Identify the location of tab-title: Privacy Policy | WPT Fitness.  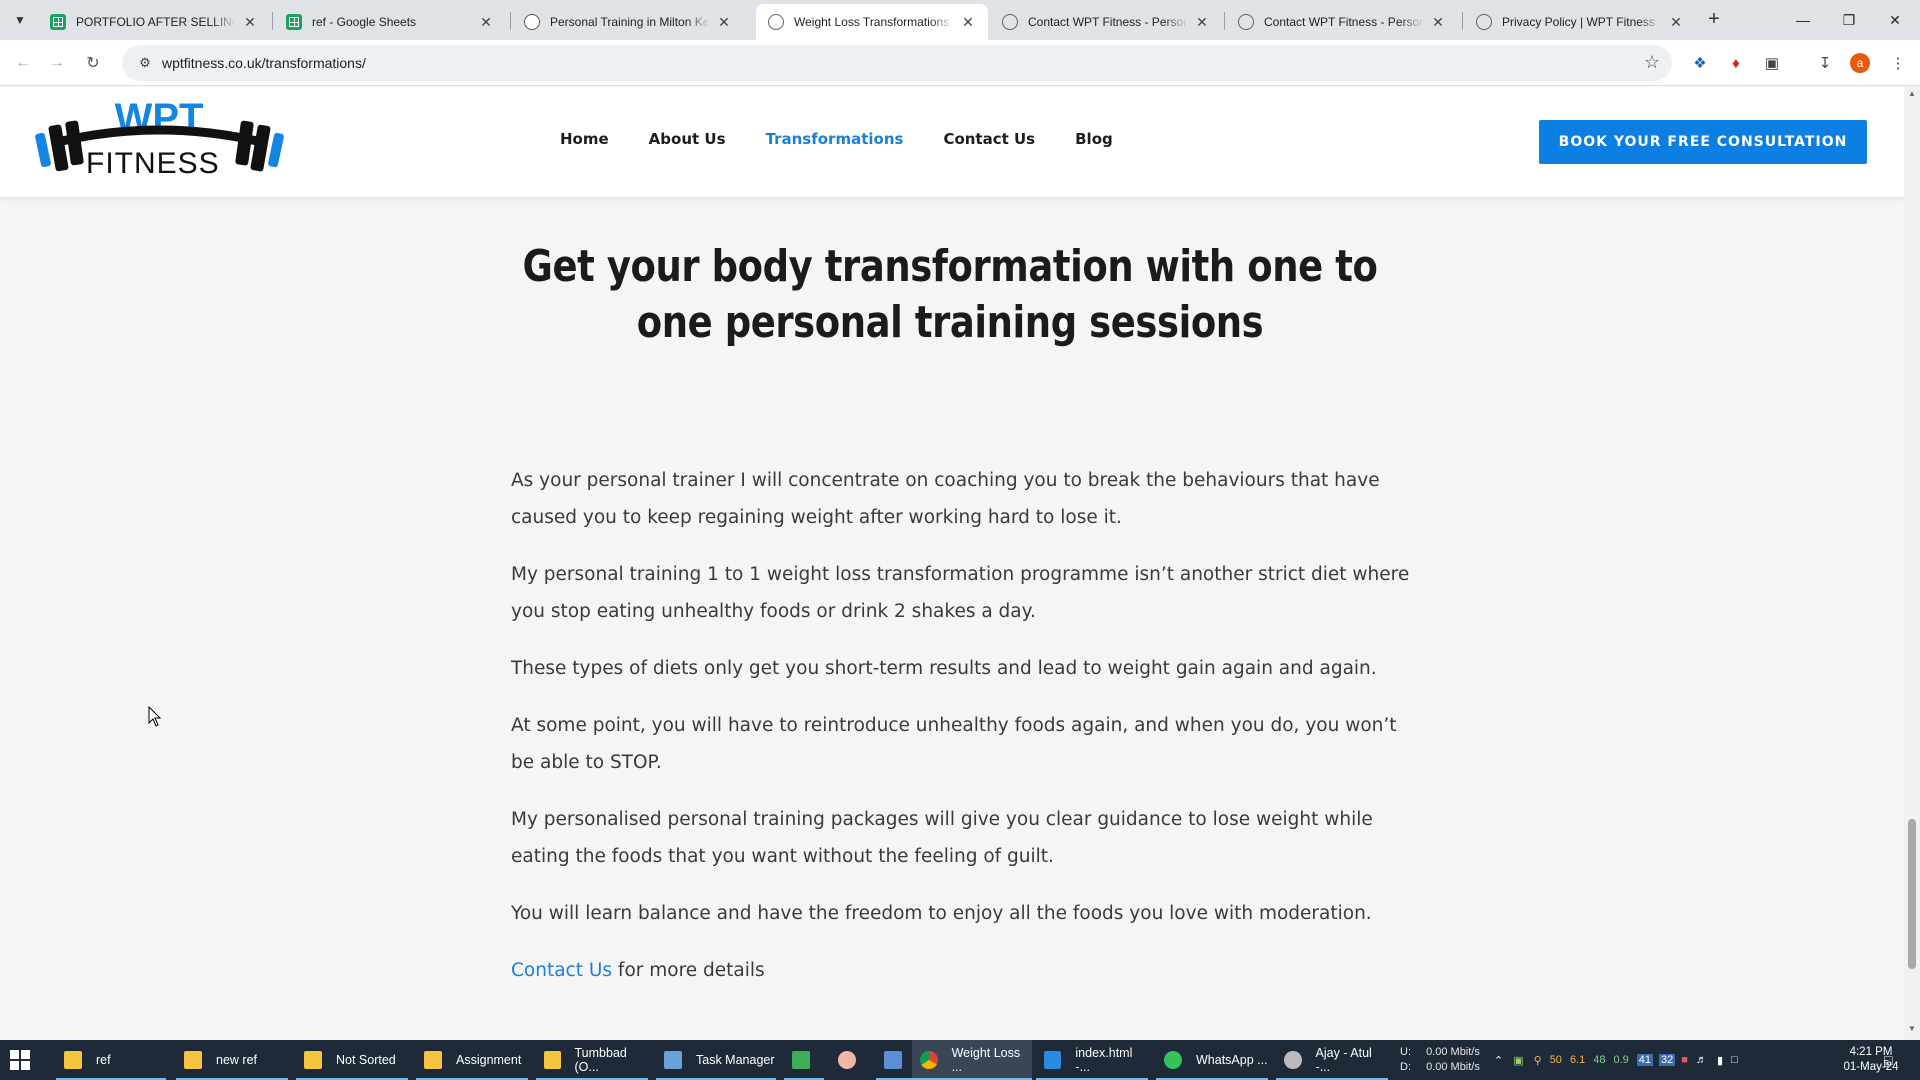
(1578, 22).